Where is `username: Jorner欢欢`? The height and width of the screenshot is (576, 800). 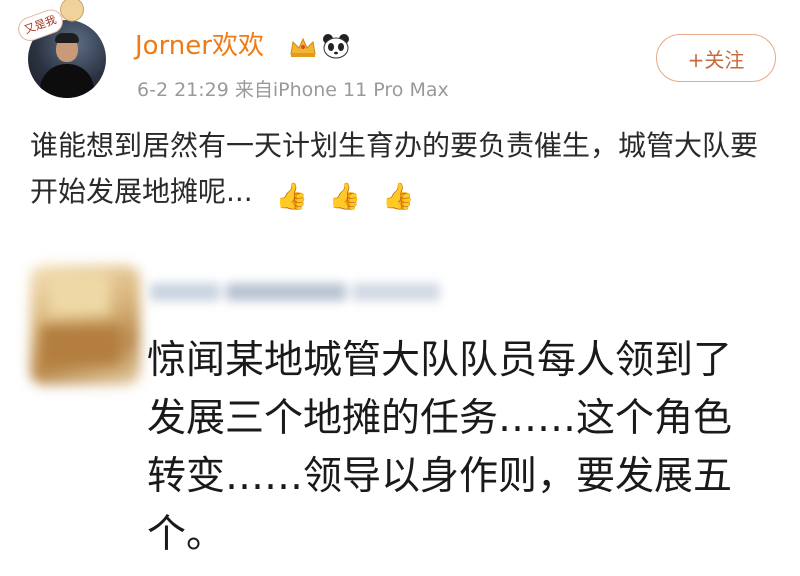 username: Jorner欢欢 is located at coordinates (199, 46).